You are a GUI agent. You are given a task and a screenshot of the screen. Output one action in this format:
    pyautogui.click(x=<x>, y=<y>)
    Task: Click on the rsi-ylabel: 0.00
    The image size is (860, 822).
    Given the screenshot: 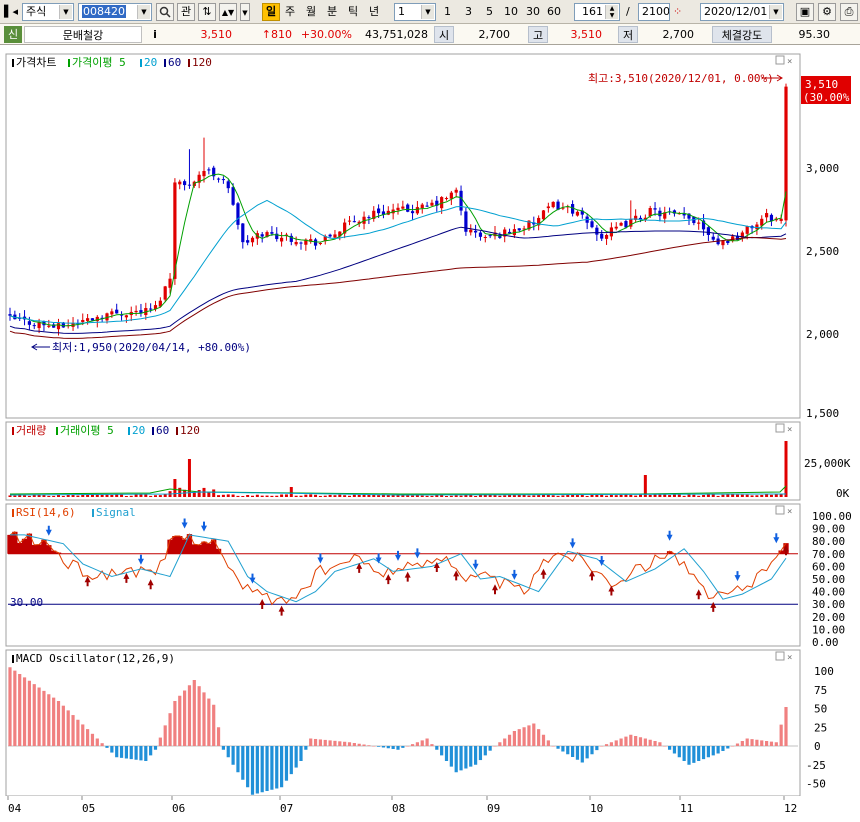 What is the action you would take?
    pyautogui.click(x=825, y=642)
    